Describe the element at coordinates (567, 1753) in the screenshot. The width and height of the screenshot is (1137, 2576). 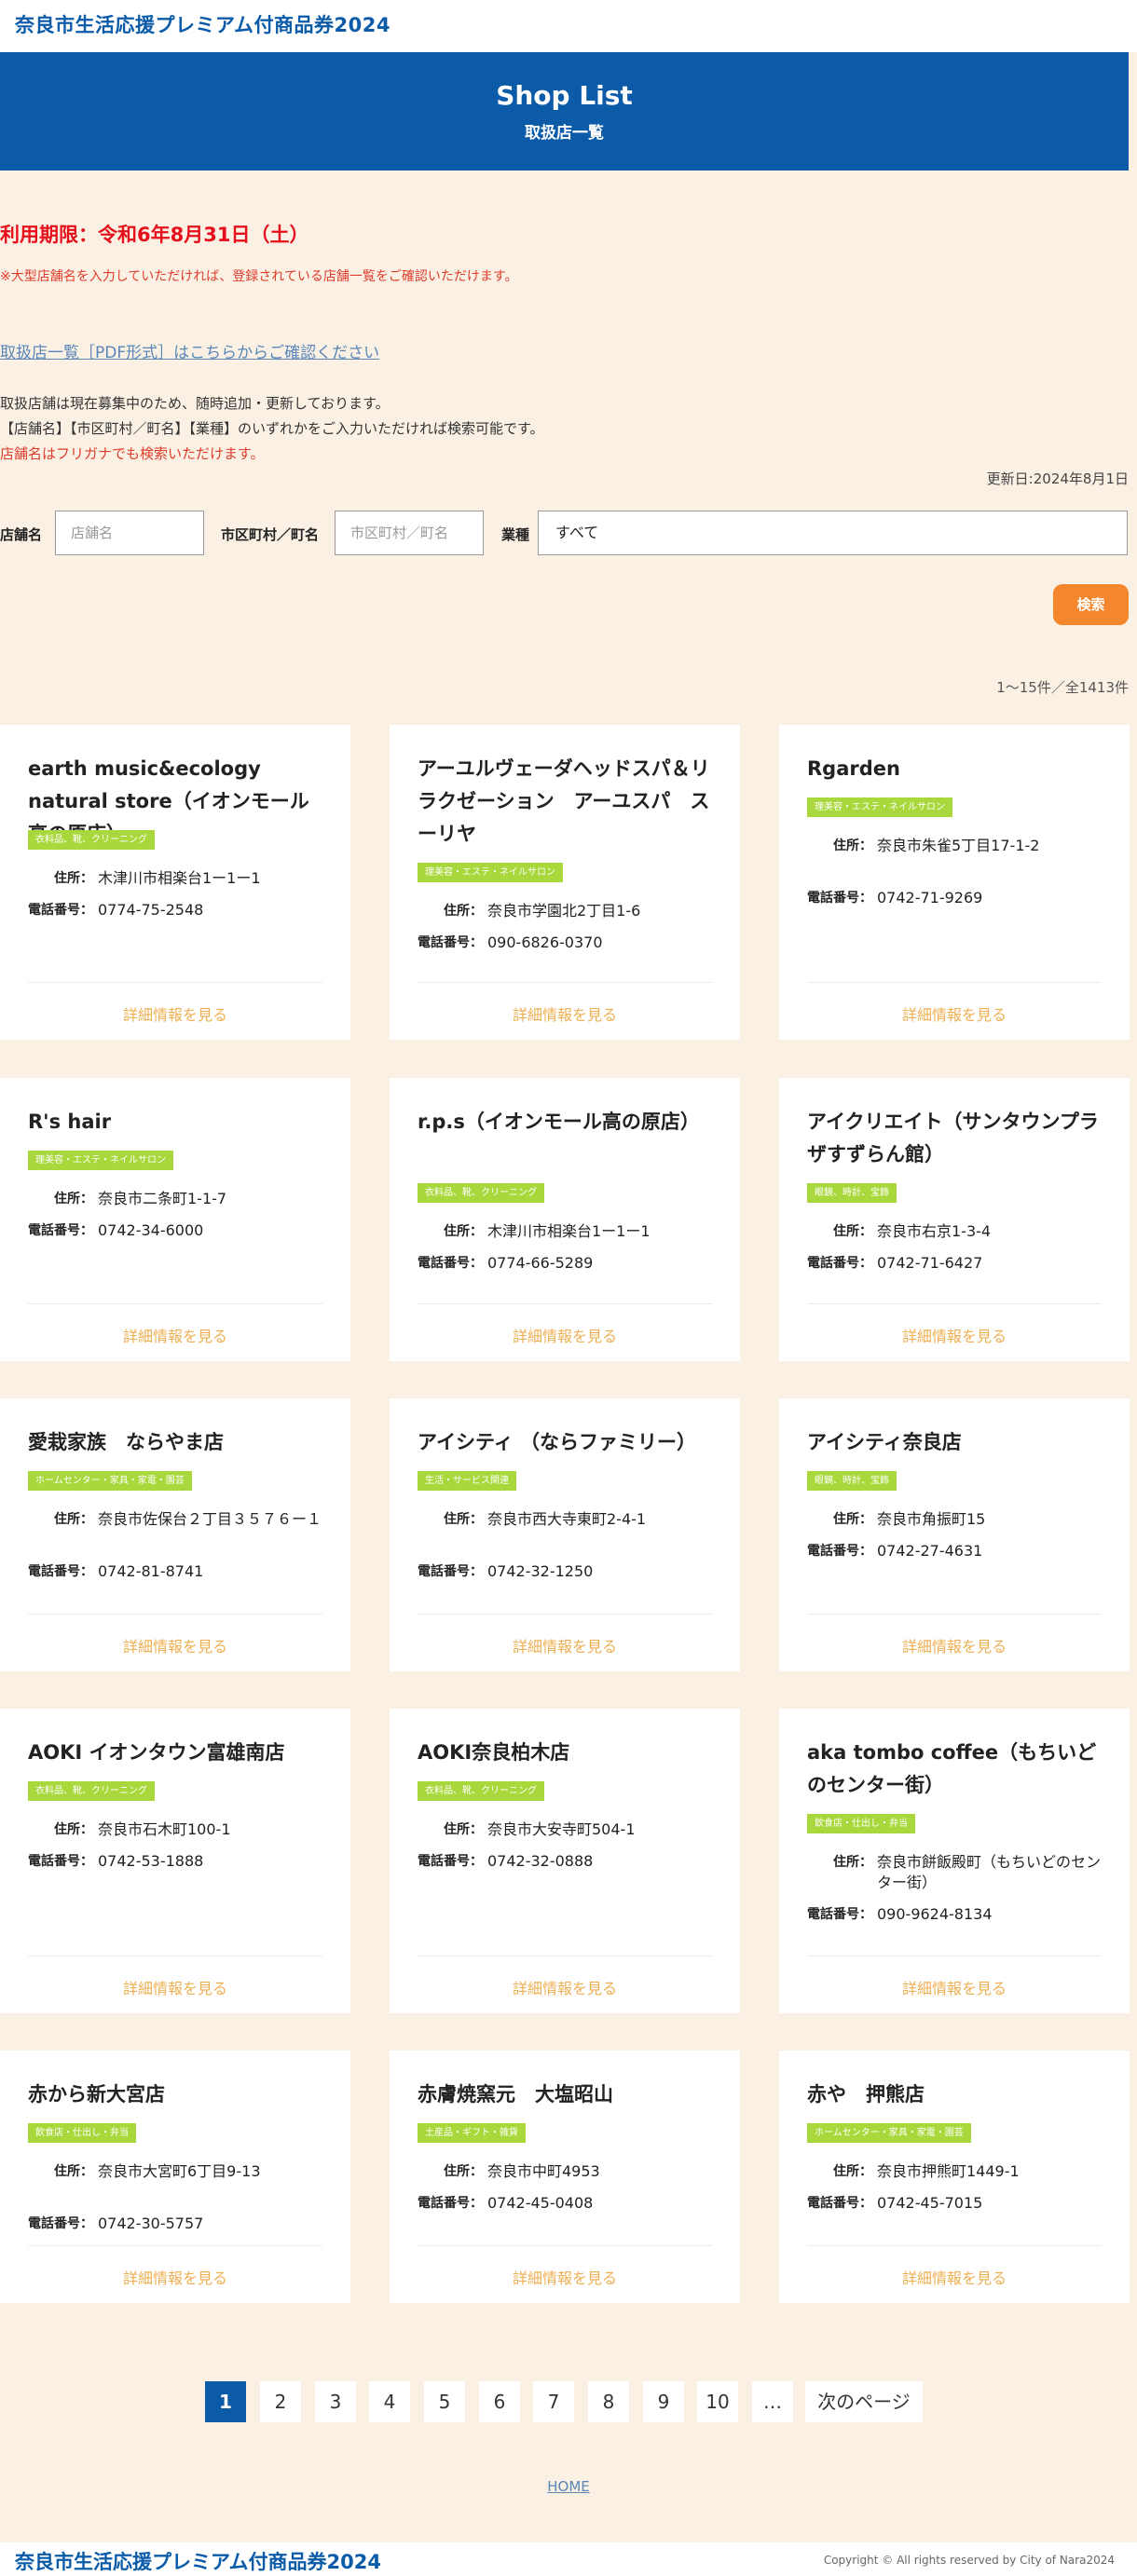
I see `shop-name: AOKI奈良柏木店` at that location.